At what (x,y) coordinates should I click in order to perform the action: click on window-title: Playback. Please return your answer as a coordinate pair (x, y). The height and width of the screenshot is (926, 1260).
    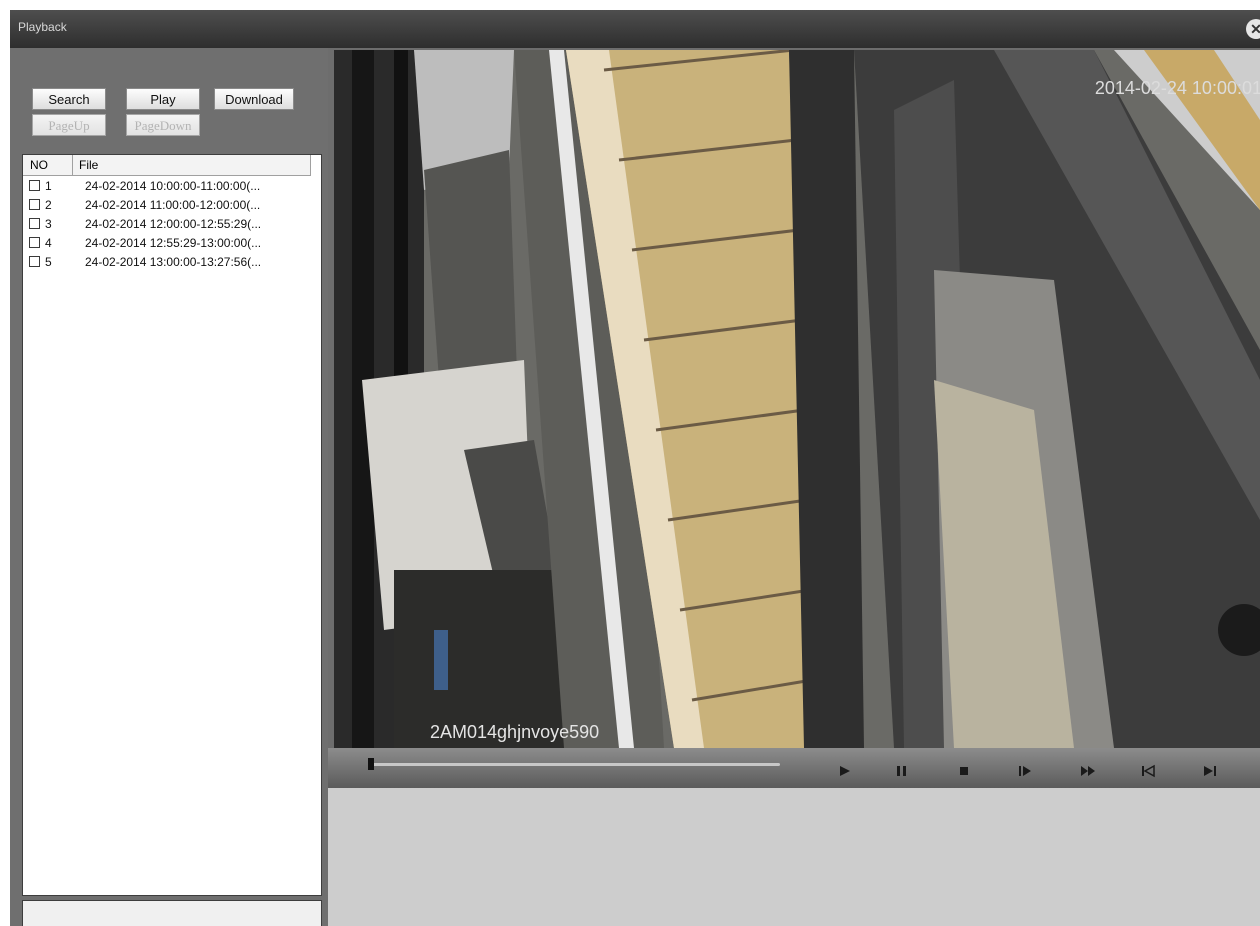
    Looking at the image, I should click on (42, 27).